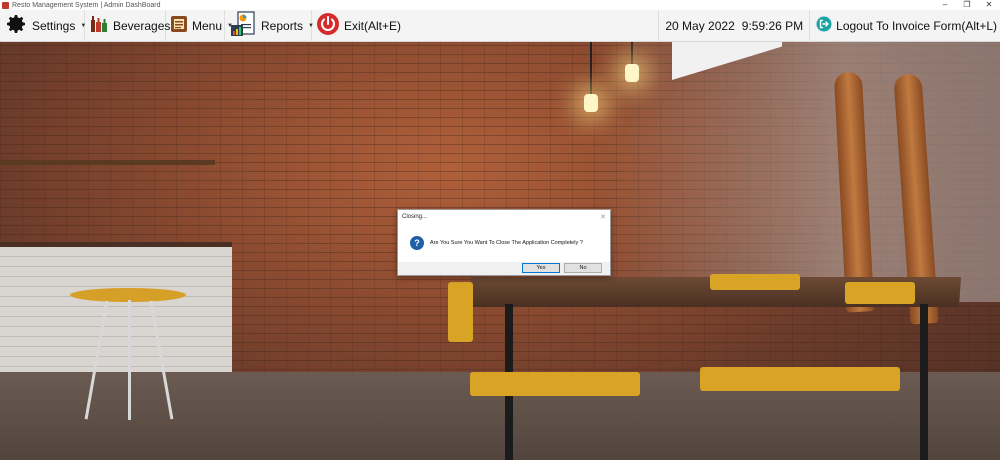 This screenshot has width=1000, height=460. Describe the element at coordinates (504, 217) in the screenshot. I see `dialog-titlebar: Closing... ✕` at that location.